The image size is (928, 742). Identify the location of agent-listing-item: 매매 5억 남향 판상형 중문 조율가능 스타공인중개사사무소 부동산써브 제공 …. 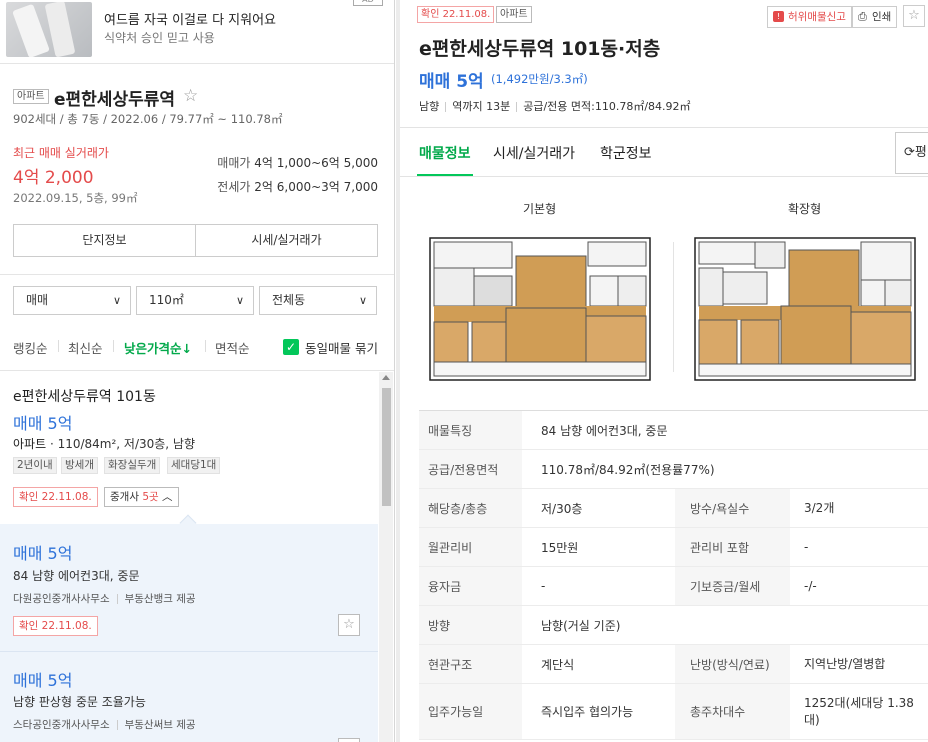
(189, 697).